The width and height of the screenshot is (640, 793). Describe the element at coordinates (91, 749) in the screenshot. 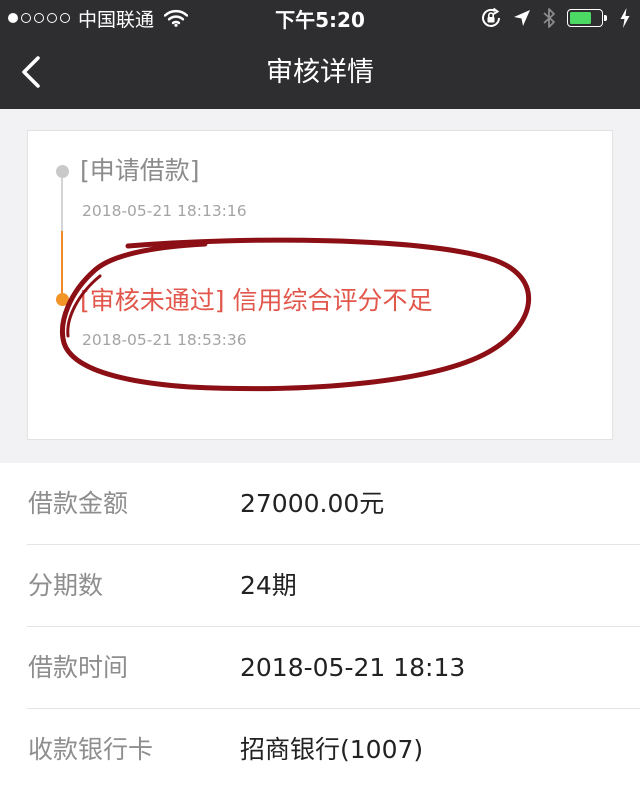

I see `detail-label: 收款银行卡` at that location.